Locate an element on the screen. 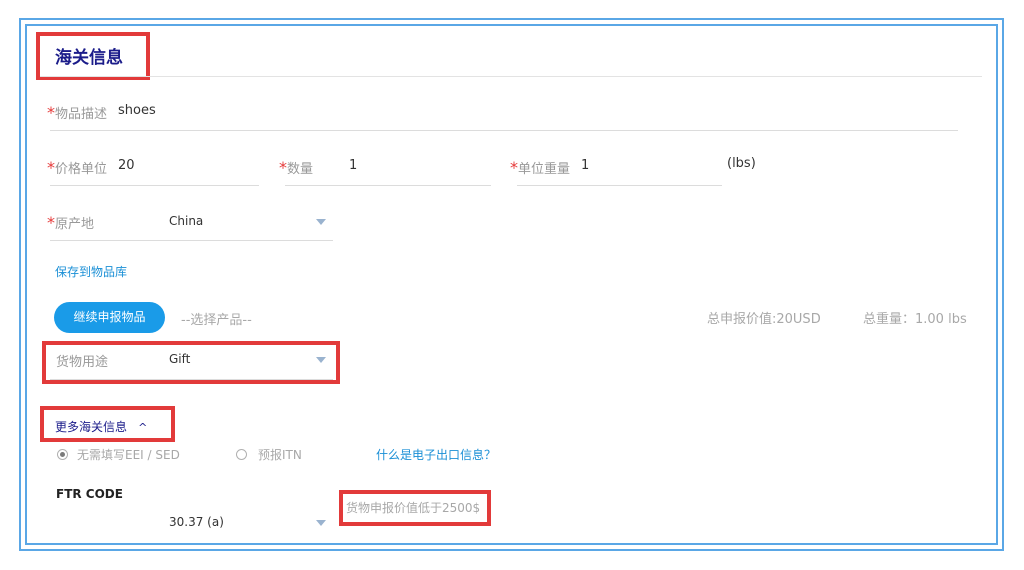 The height and width of the screenshot is (570, 1024). unit-weight-field: *单位重量 is located at coordinates (540, 167).